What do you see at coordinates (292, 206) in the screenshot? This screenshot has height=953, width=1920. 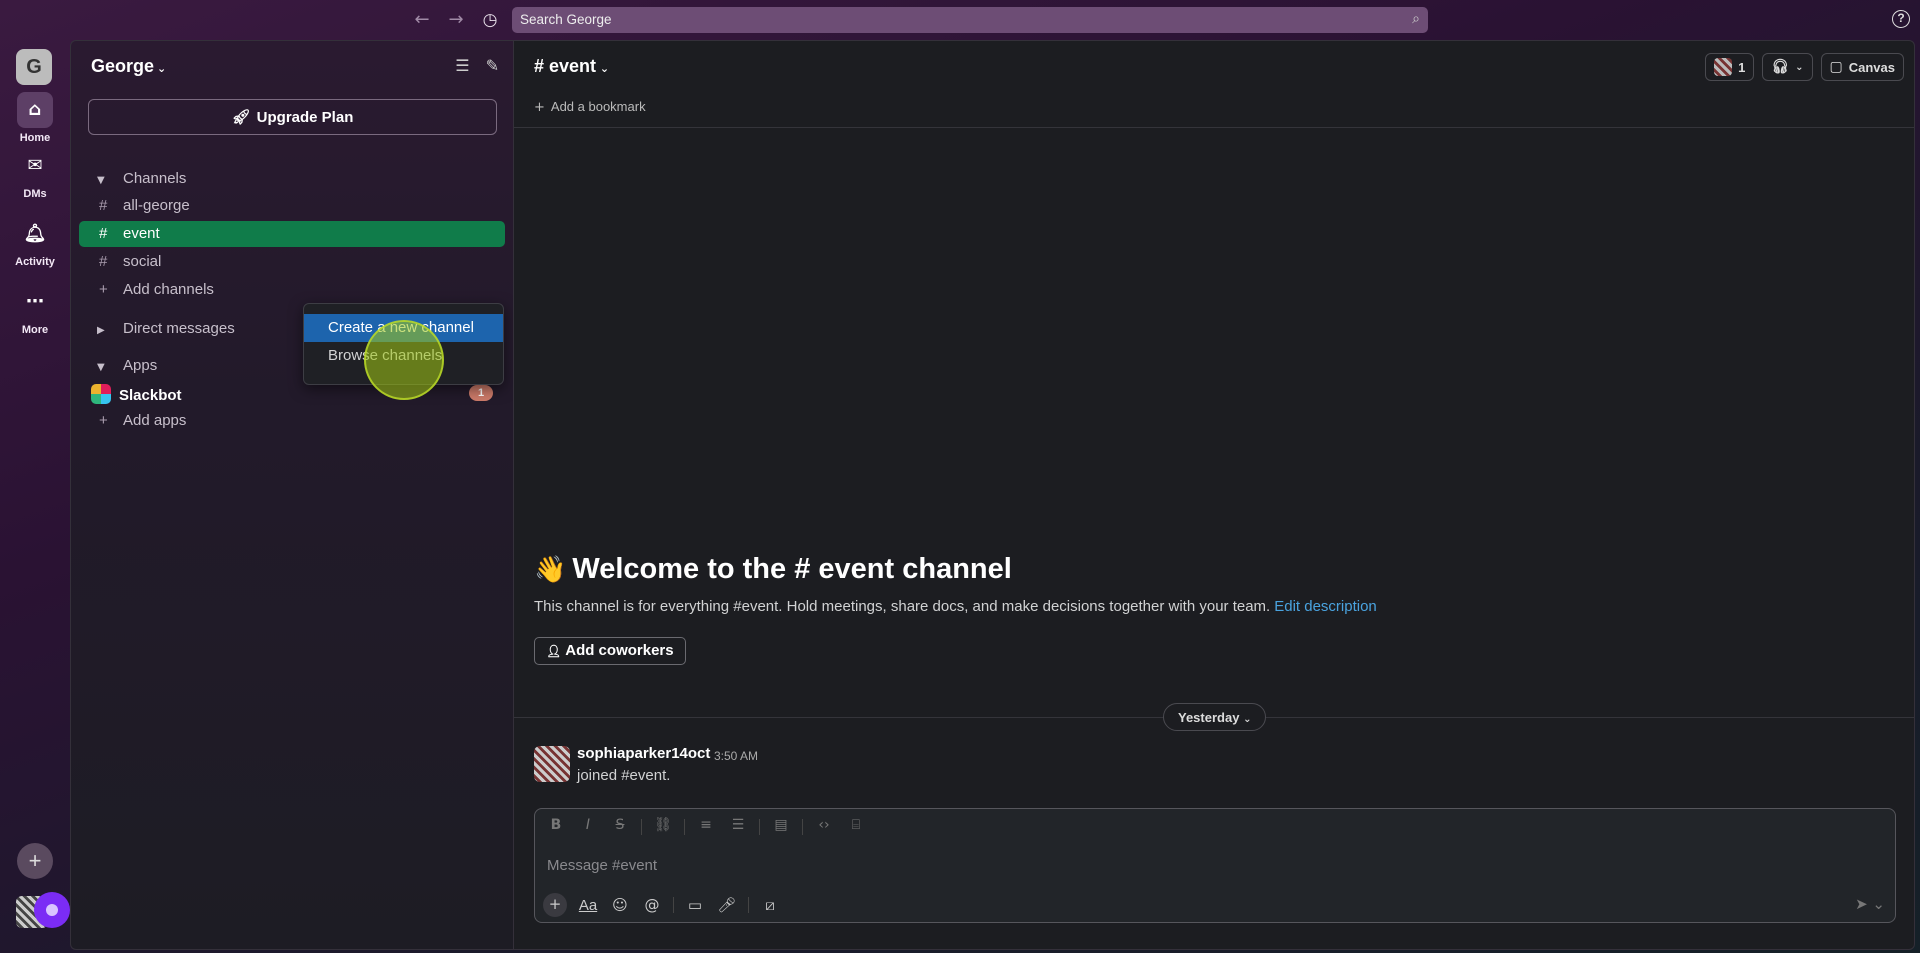 I see `sidebar-item-all-george: # all-george` at bounding box center [292, 206].